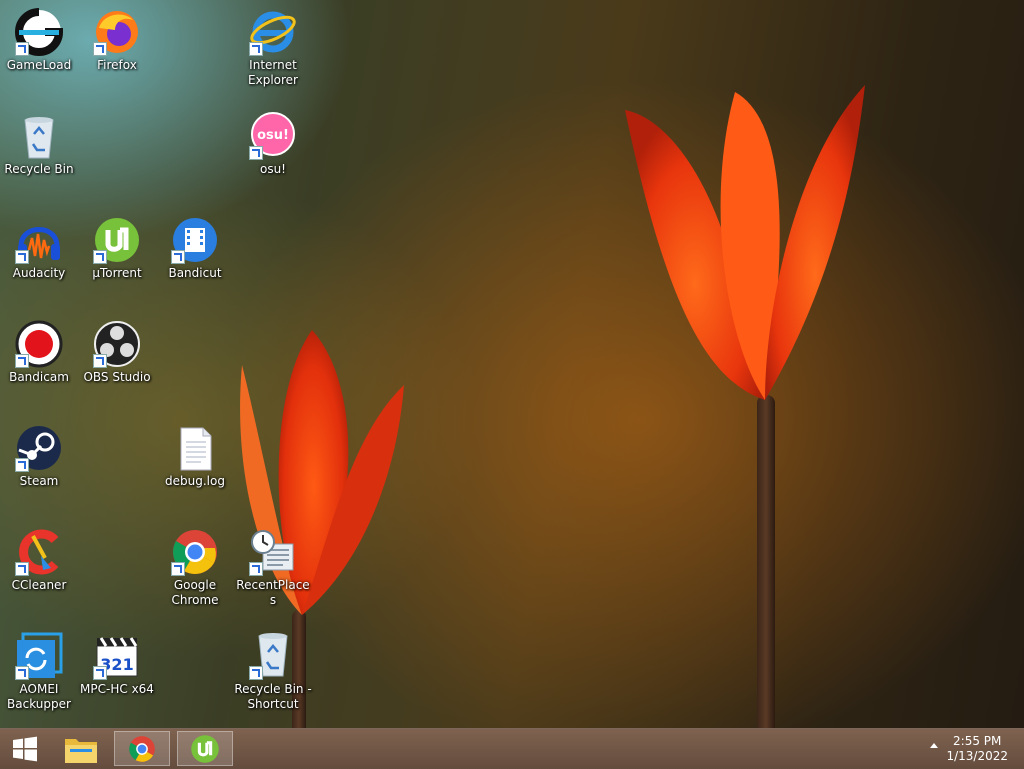 This screenshot has width=1024, height=769. What do you see at coordinates (39, 344) in the screenshot?
I see `bandicam-icon` at bounding box center [39, 344].